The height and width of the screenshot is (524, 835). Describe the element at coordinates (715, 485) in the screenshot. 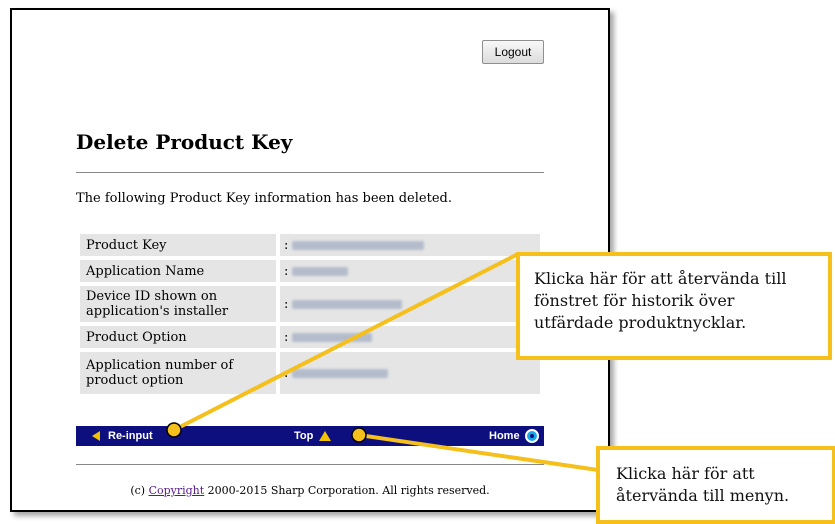

I see `callout-menu: Klicka här för att återvända till menyn.` at that location.